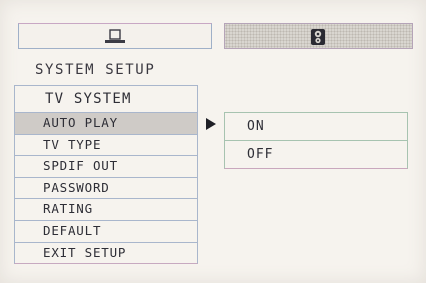 This screenshot has width=426, height=283. What do you see at coordinates (316, 126) in the screenshot?
I see `option-on: ON` at bounding box center [316, 126].